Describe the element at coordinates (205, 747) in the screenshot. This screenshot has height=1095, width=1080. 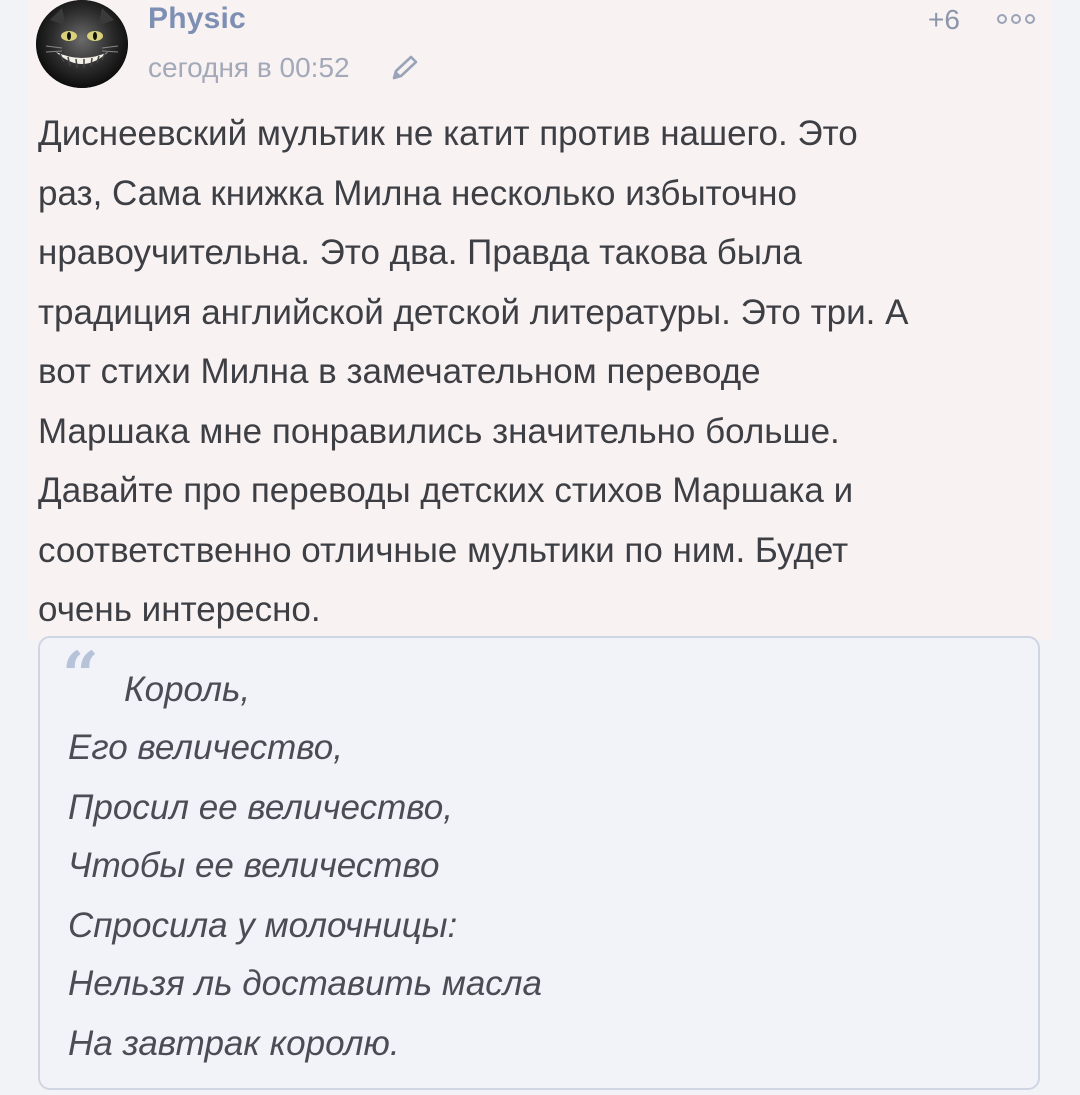
I see `quote-line: Его величество,` at that location.